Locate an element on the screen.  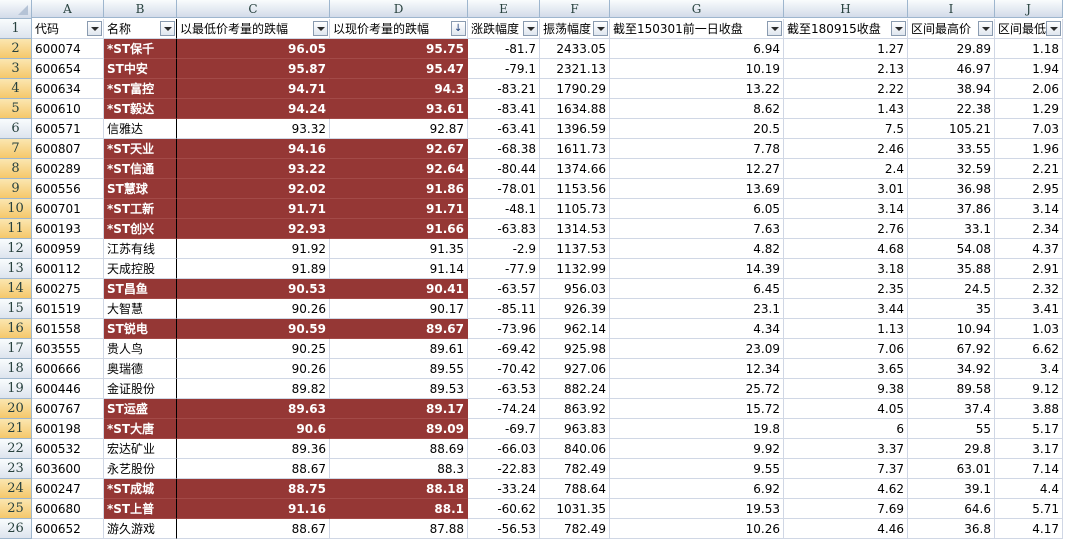
cell-amplitude: 926.39 is located at coordinates (575, 309).